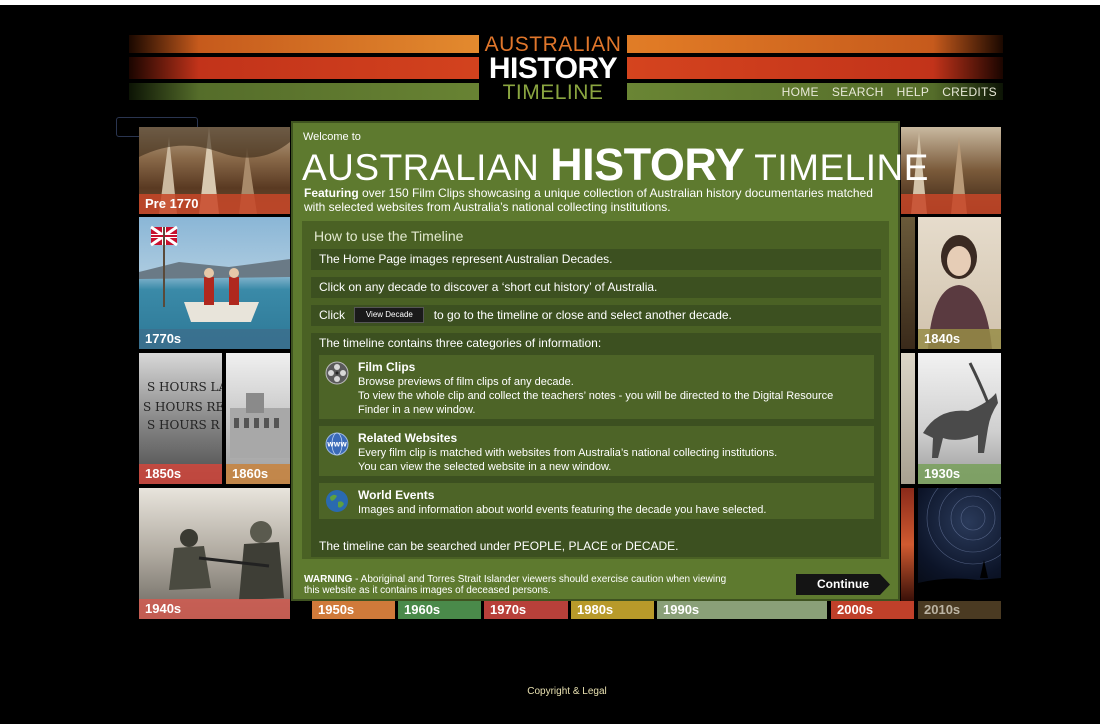  I want to click on title-timeline: TIMELINE, so click(836, 167).